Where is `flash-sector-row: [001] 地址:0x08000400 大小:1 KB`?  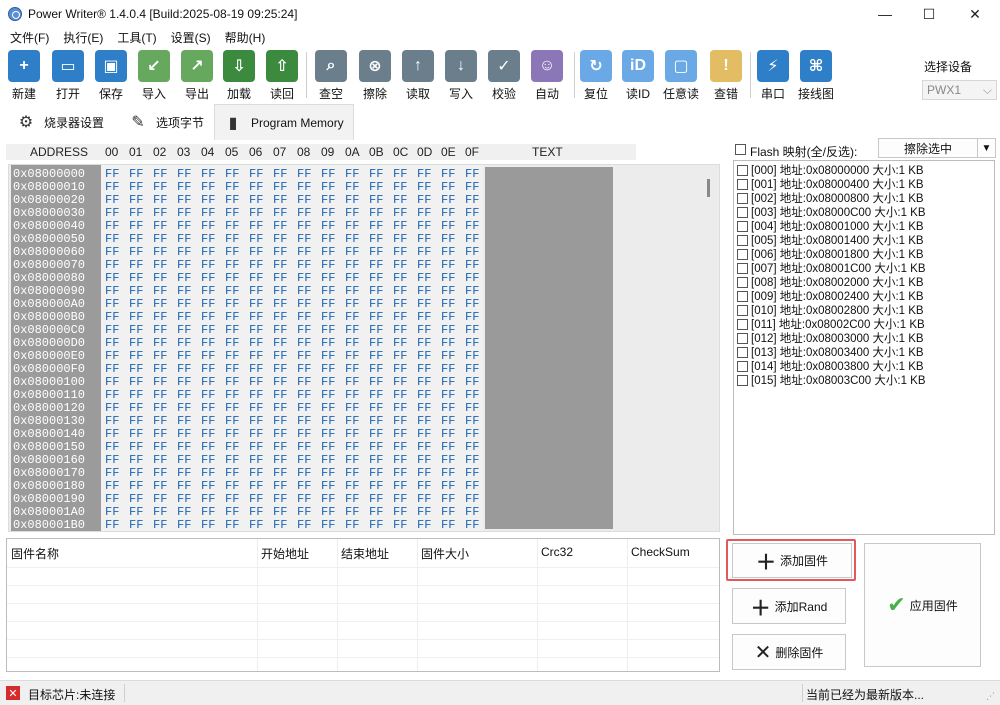
flash-sector-row: [001] 地址:0x08000400 大小:1 KB is located at coordinates (830, 184).